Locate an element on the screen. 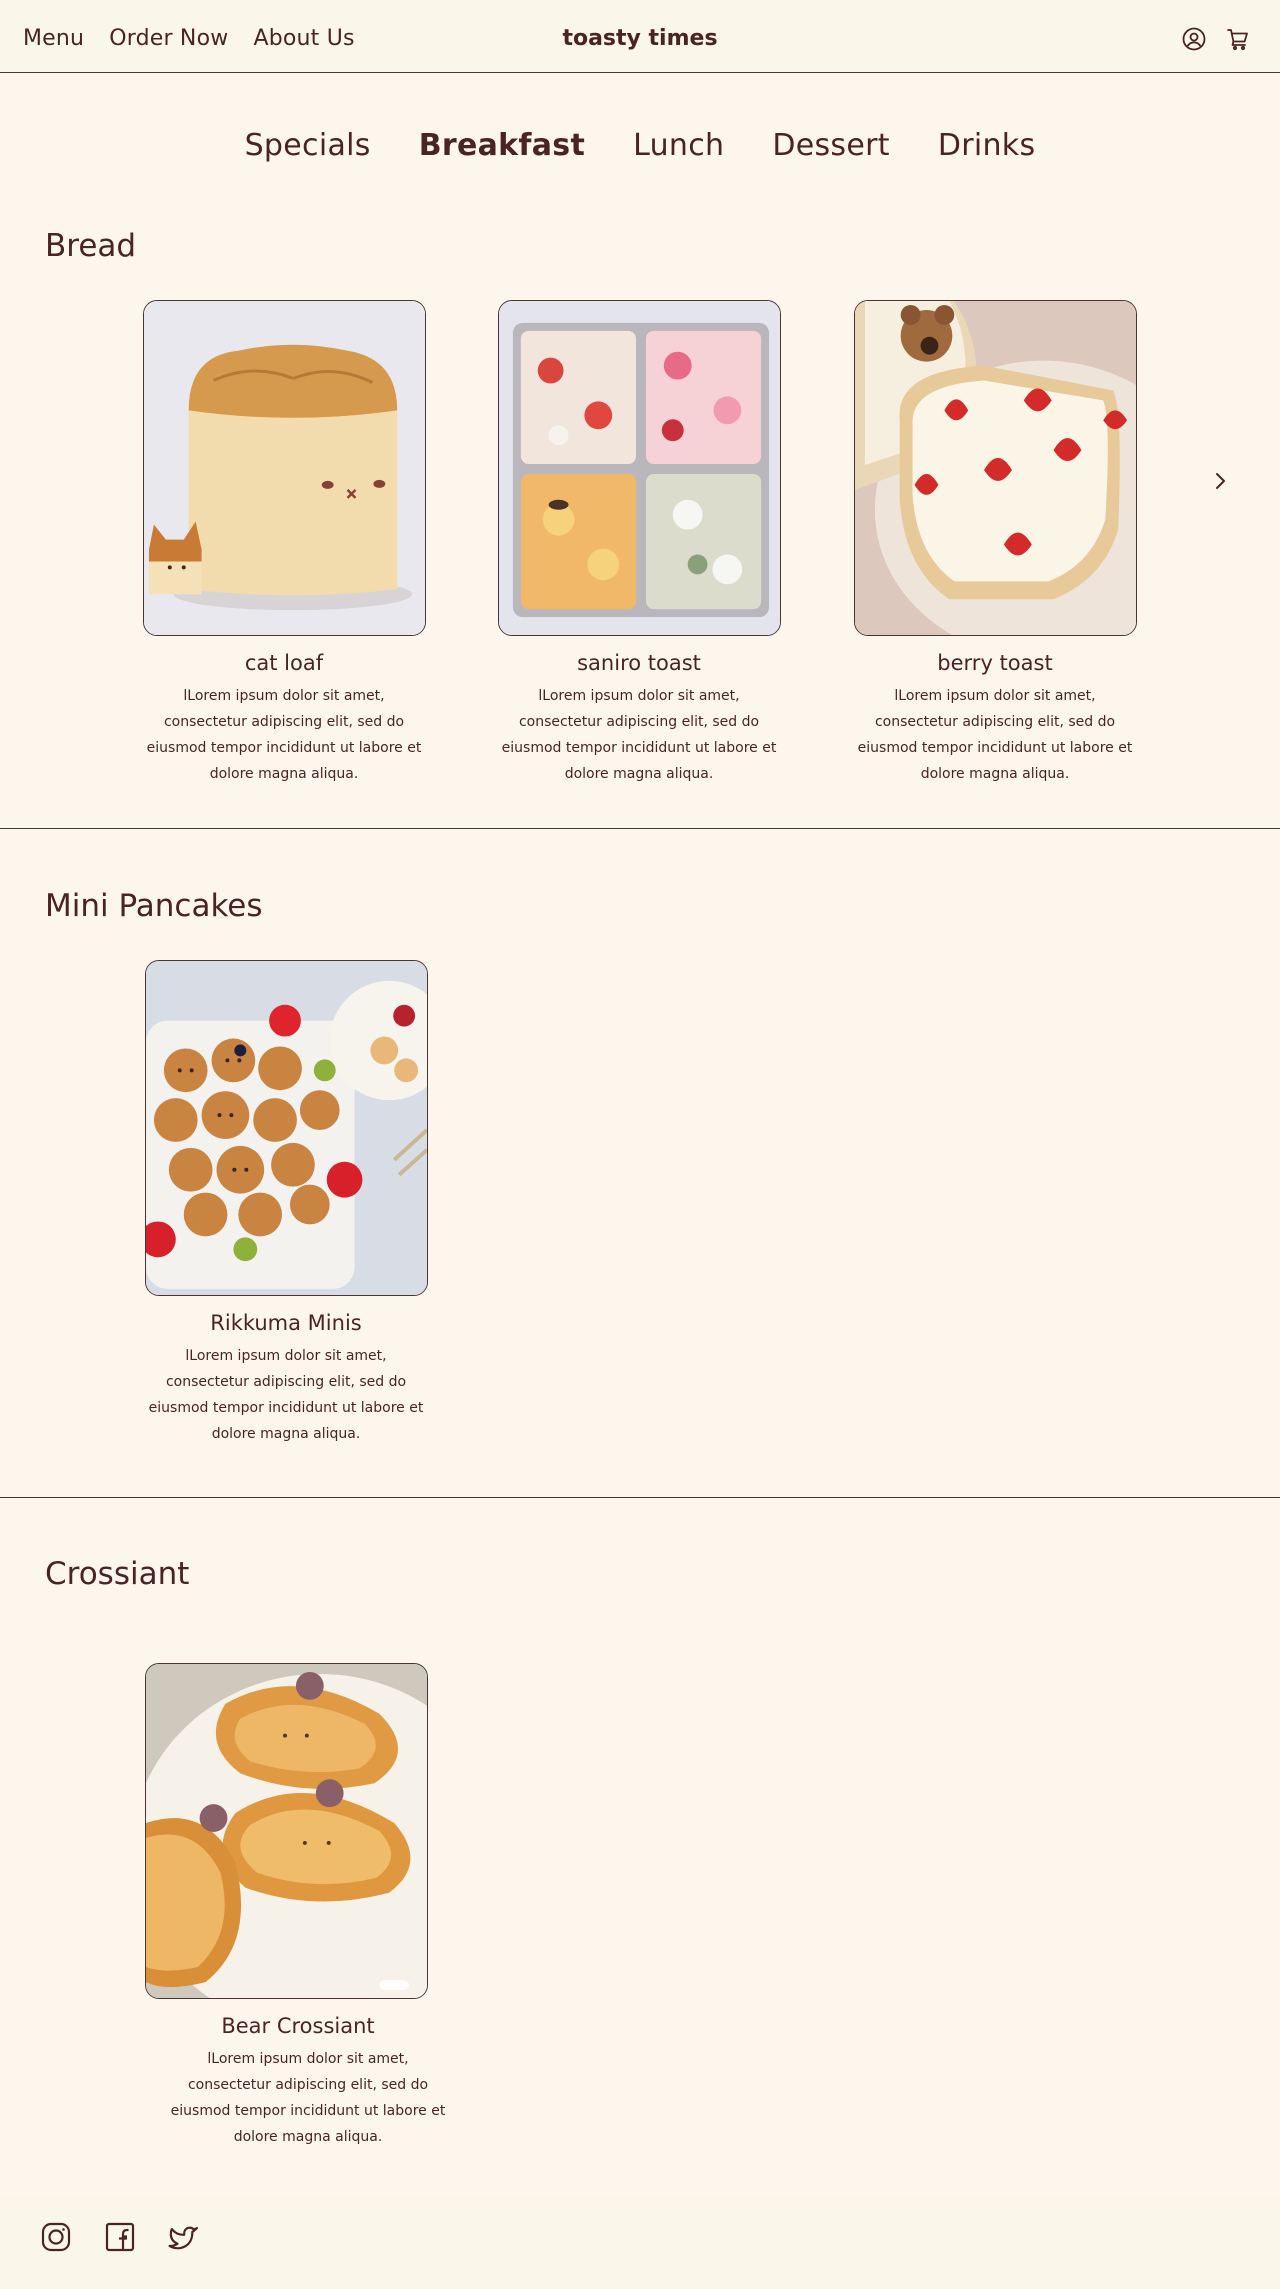  cart-icon is located at coordinates (1238, 39).